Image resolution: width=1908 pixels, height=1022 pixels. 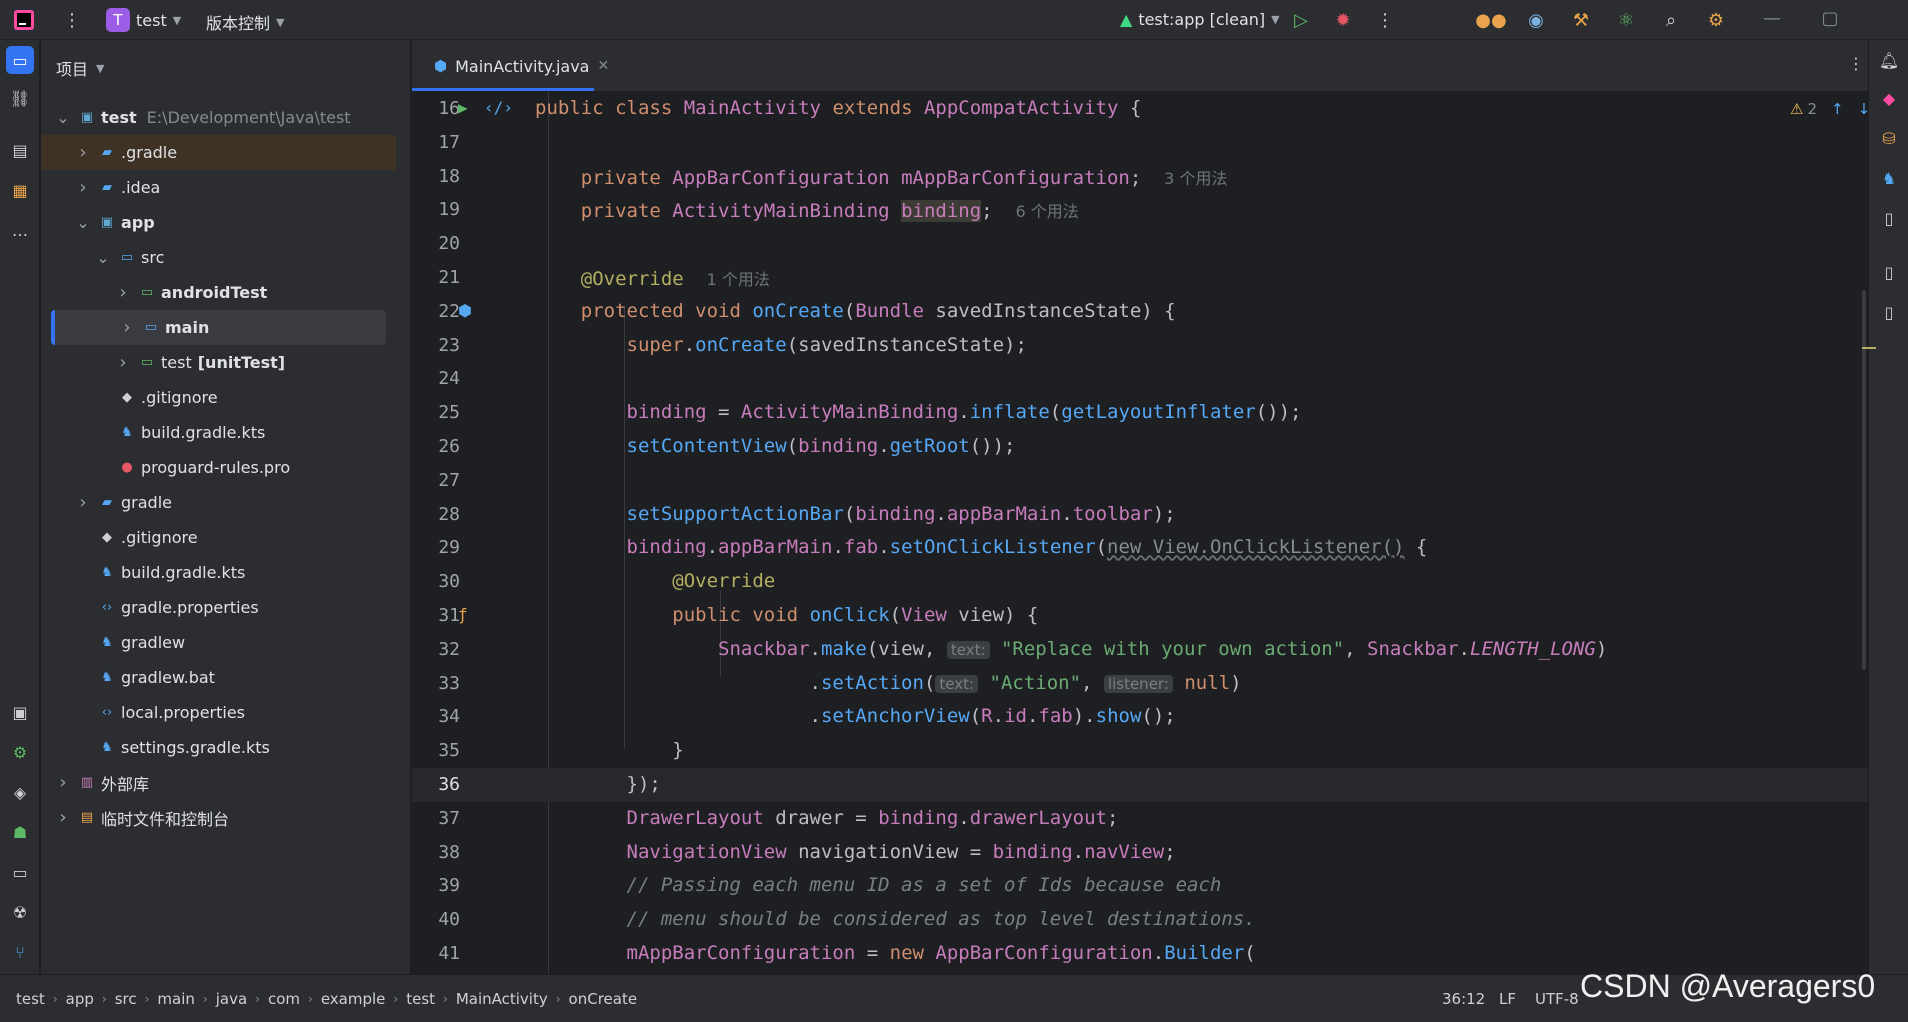 I want to click on code-line: 36 });, so click(x=1140, y=785).